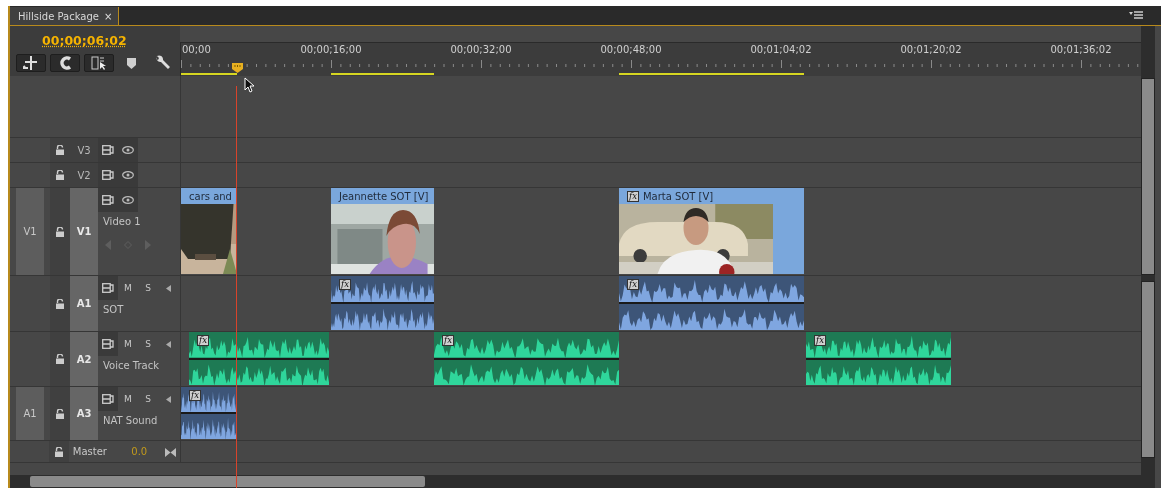 This screenshot has height=488, width=1161. Describe the element at coordinates (170, 452) in the screenshot. I see `bowtie-icon` at that location.